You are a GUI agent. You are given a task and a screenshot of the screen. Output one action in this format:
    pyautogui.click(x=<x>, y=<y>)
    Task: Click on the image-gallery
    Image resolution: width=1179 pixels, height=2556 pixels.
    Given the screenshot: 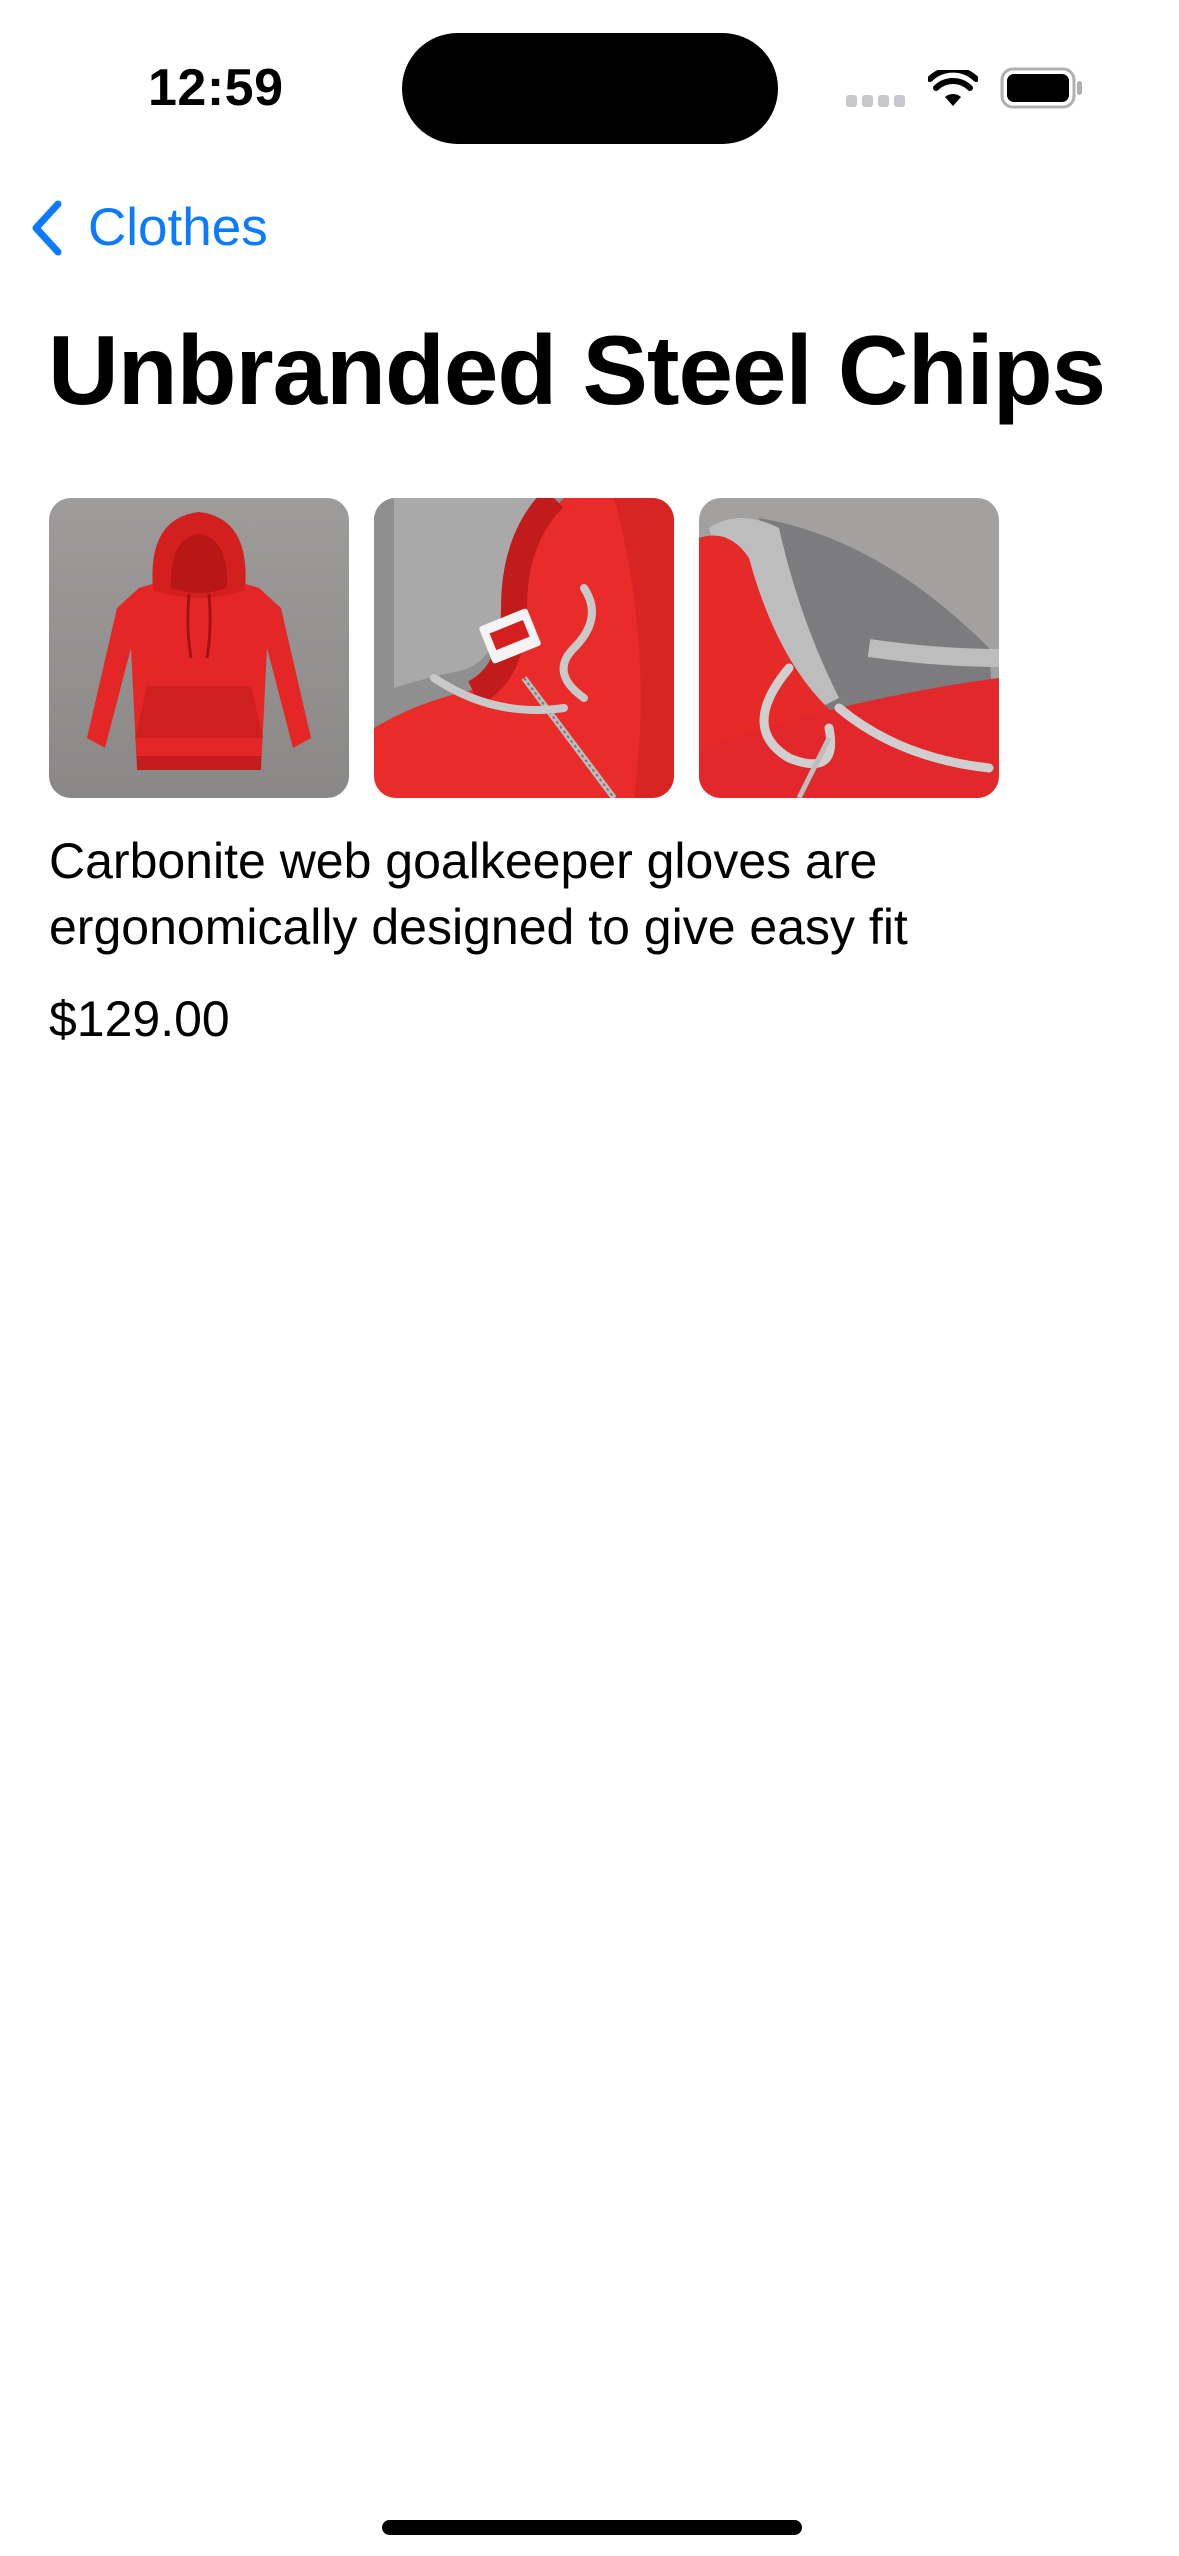 What is the action you would take?
    pyautogui.click(x=524, y=648)
    